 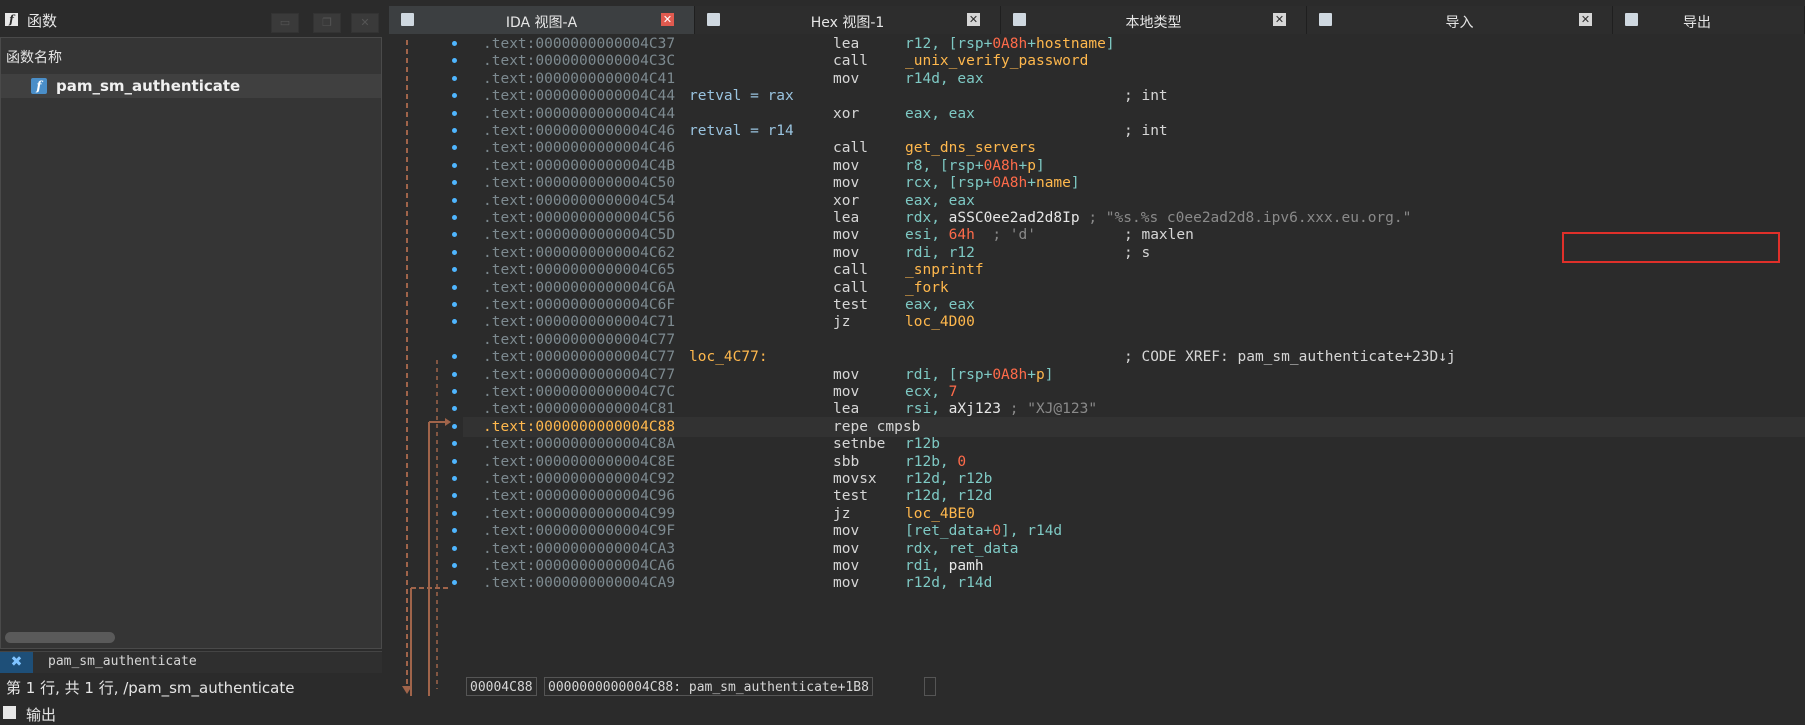 I want to click on operand-token: r12b, so click(x=922, y=444).